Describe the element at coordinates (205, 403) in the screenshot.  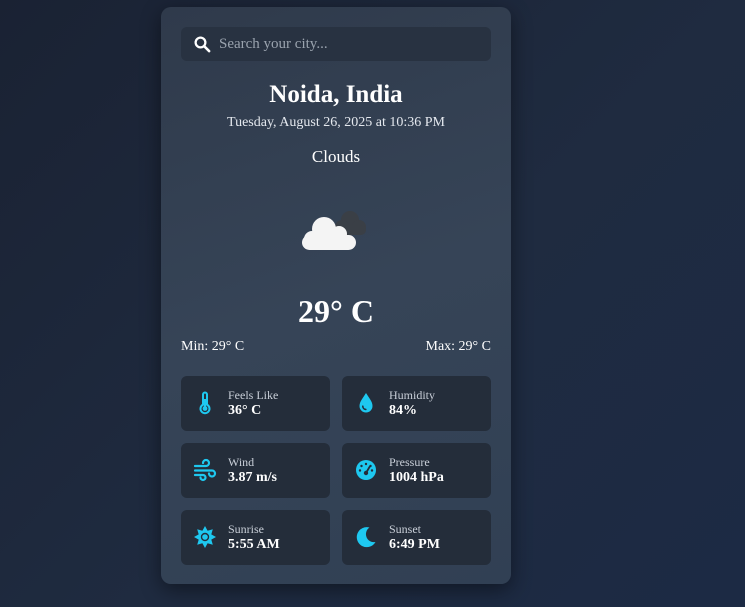
I see `thermometer-icon` at that location.